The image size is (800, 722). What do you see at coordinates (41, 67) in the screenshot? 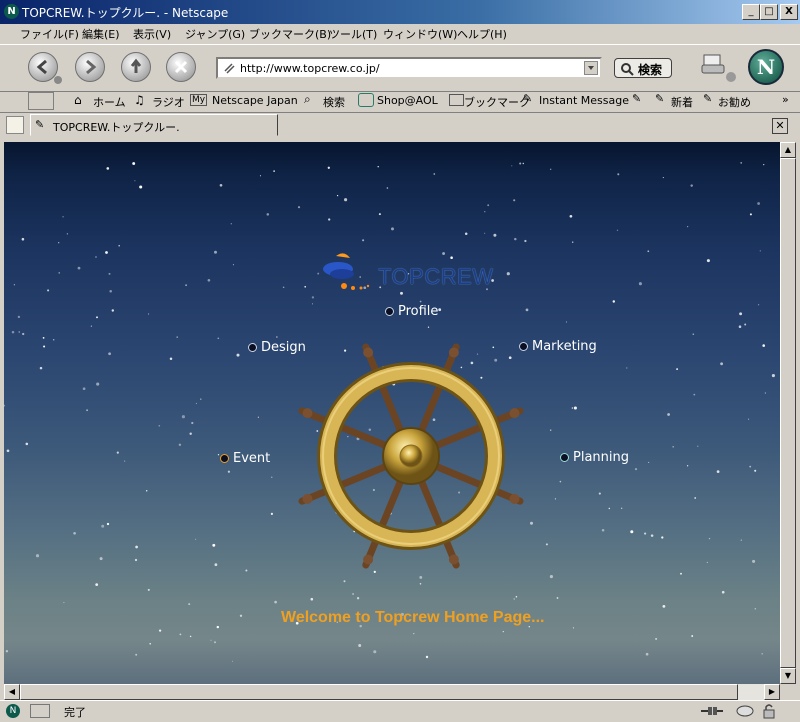
I see `back-arrow-icon` at bounding box center [41, 67].